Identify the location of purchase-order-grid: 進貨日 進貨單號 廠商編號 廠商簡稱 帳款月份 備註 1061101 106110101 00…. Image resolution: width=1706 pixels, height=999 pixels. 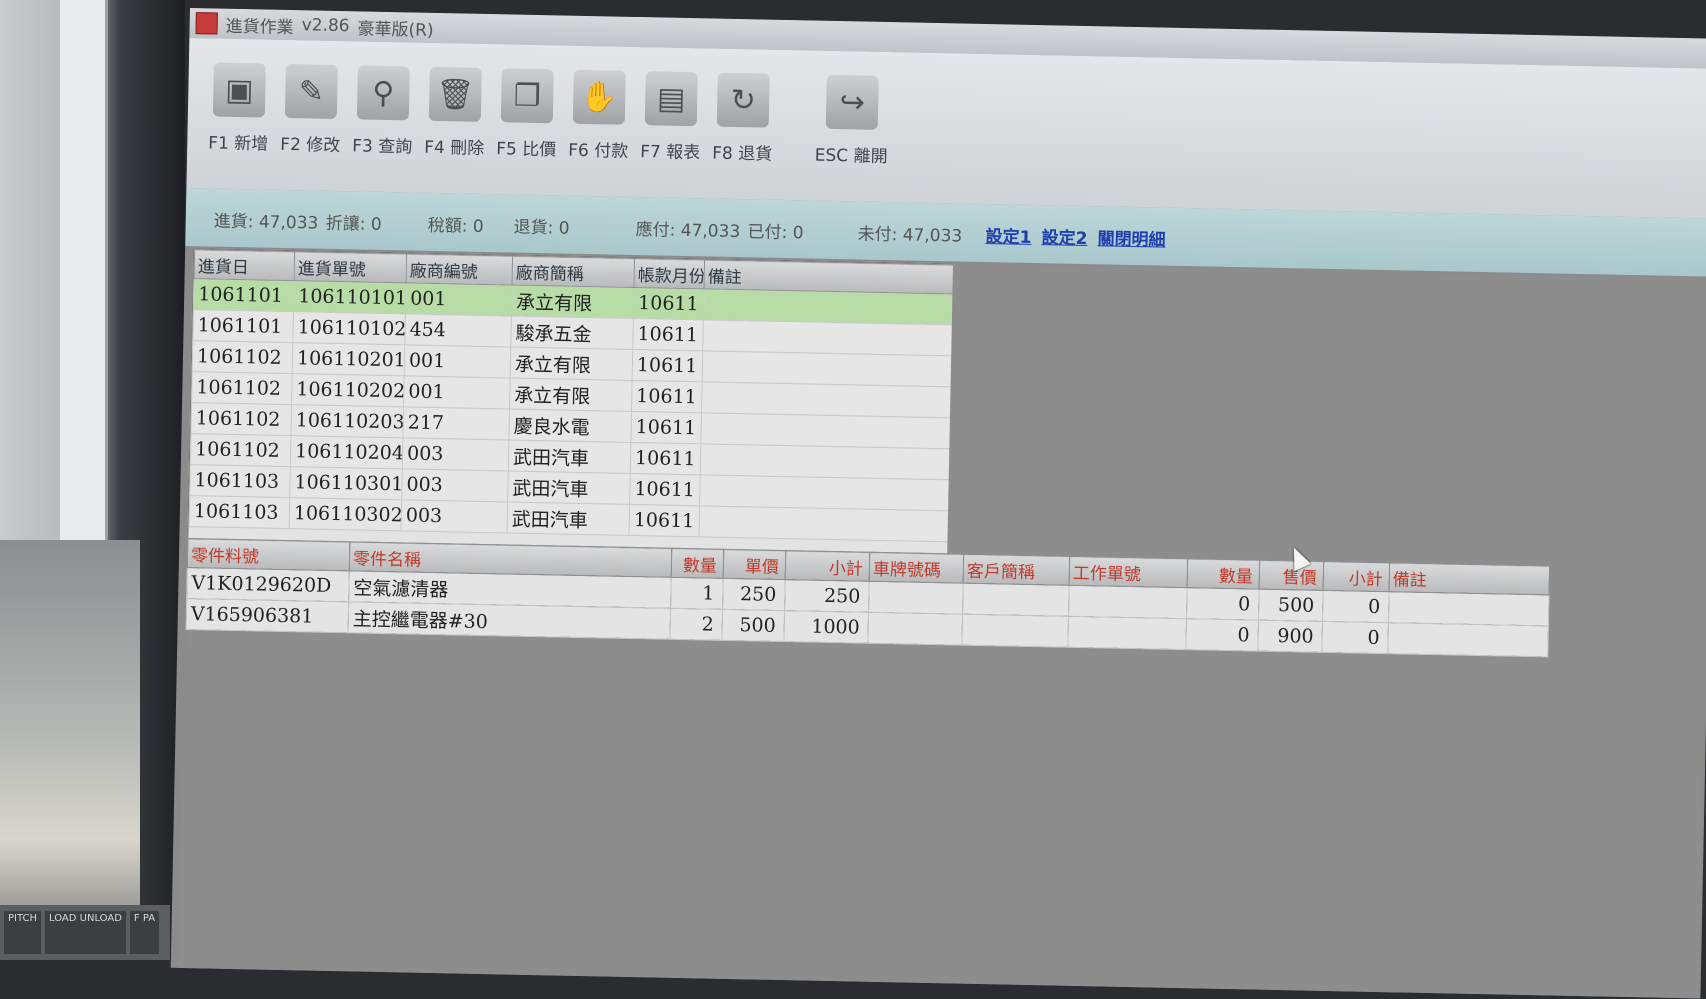
(572, 402).